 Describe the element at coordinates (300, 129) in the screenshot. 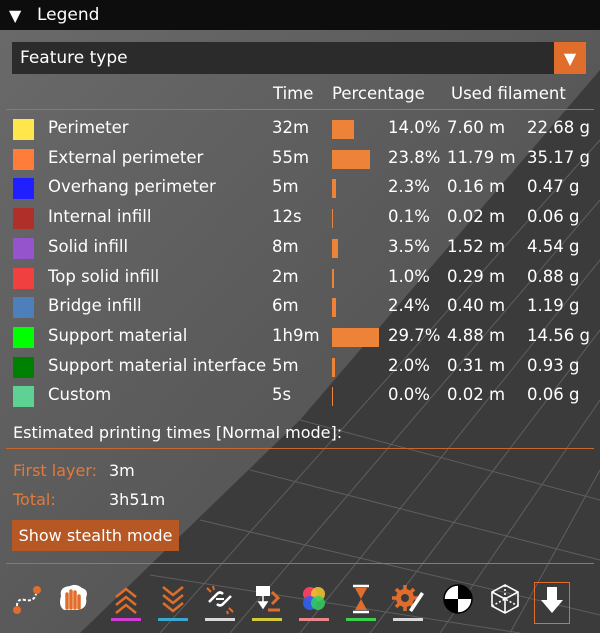

I see `feature-row: Perimeter 32m 14.0% 7.60 m 22.68 g` at that location.